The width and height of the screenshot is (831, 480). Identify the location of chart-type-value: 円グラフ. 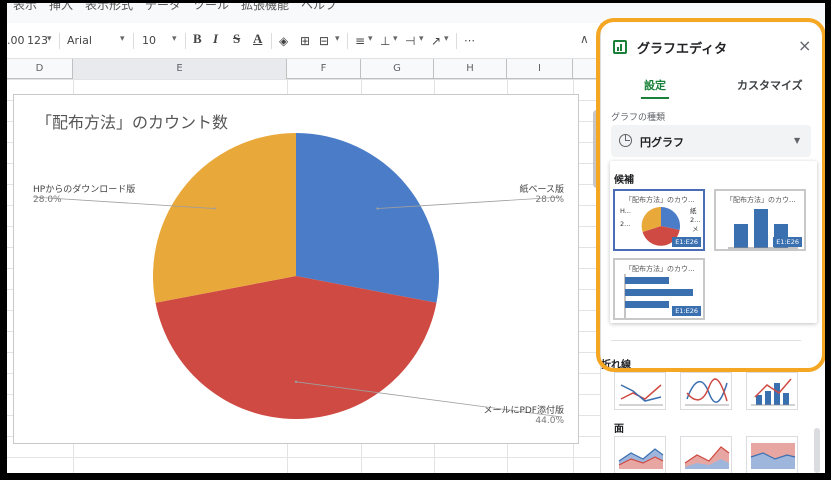
(662, 142).